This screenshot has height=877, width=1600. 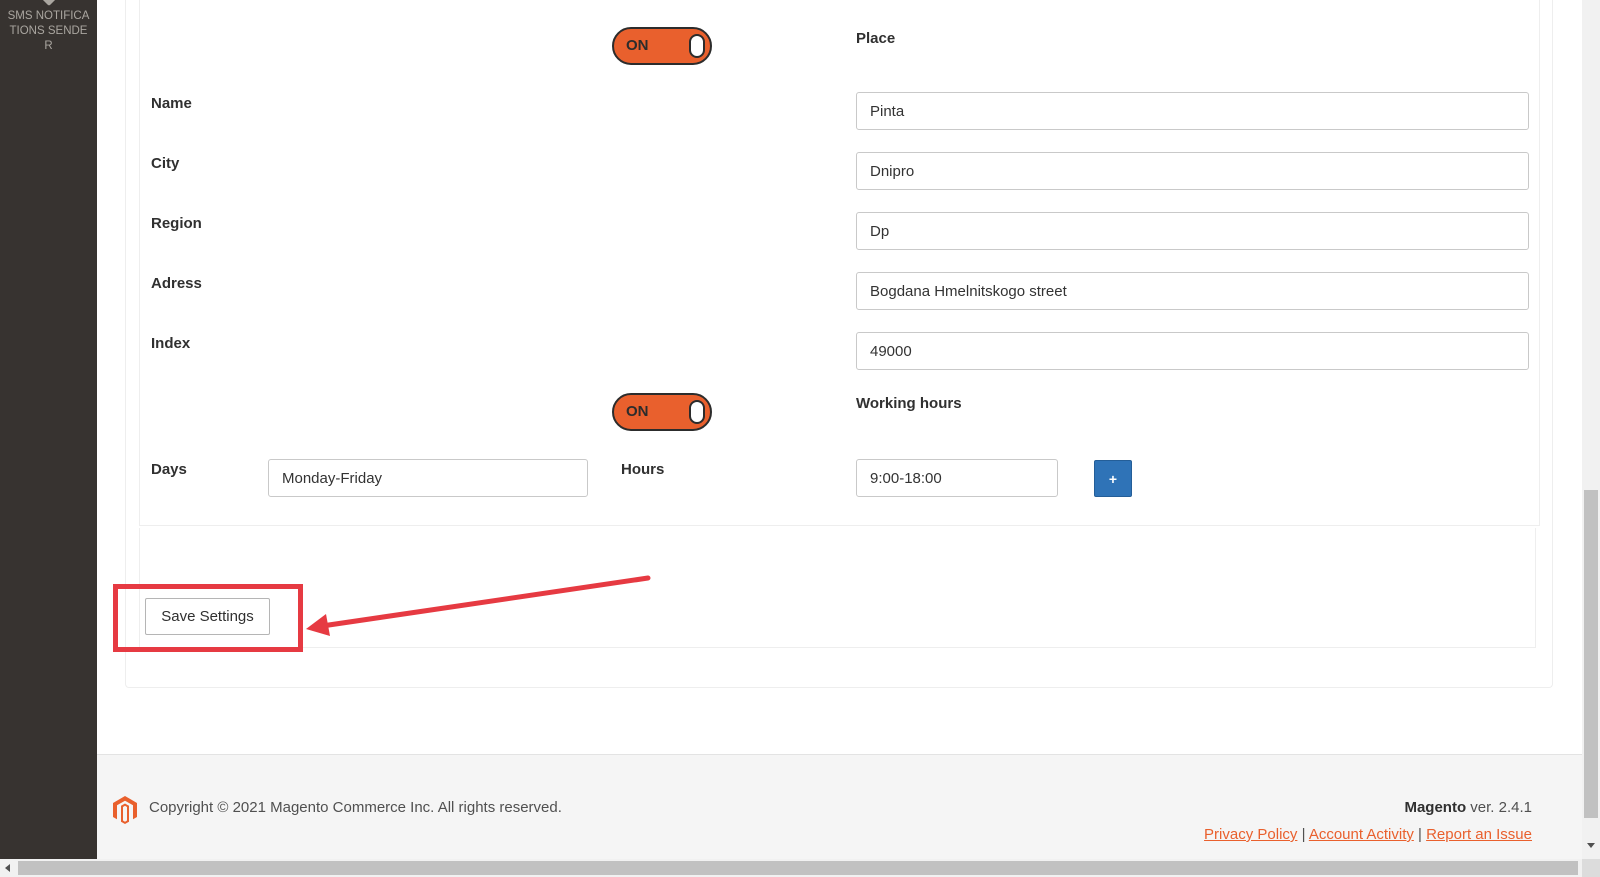 I want to click on place-heading: Place, so click(x=876, y=38).